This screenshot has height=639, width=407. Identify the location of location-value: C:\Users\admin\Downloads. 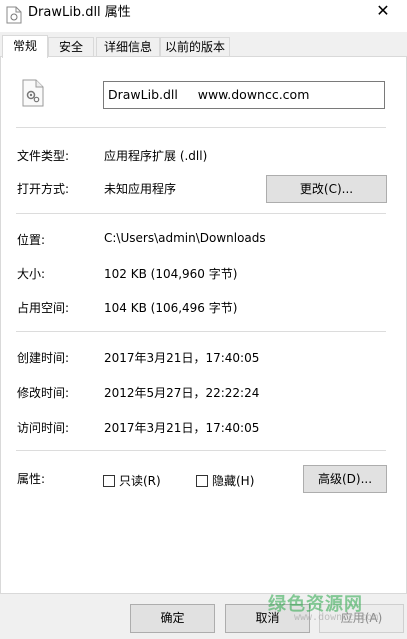
(185, 238).